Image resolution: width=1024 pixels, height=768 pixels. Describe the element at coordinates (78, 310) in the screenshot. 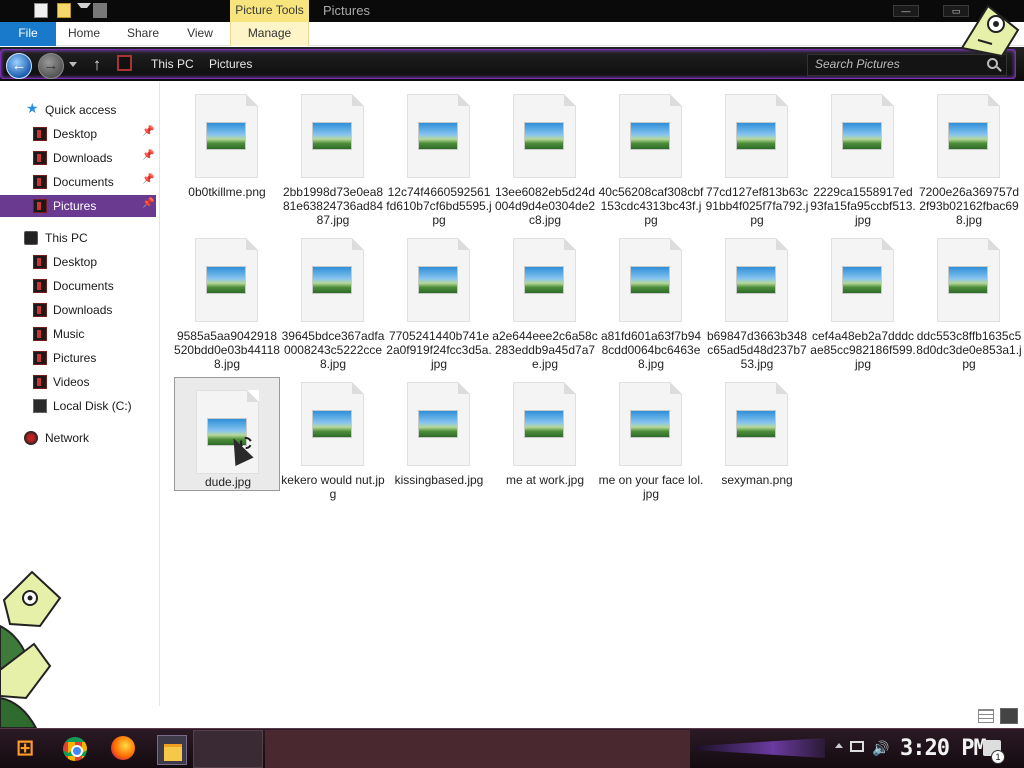

I see `sidebar-item-pc-downloads: Downloads` at that location.